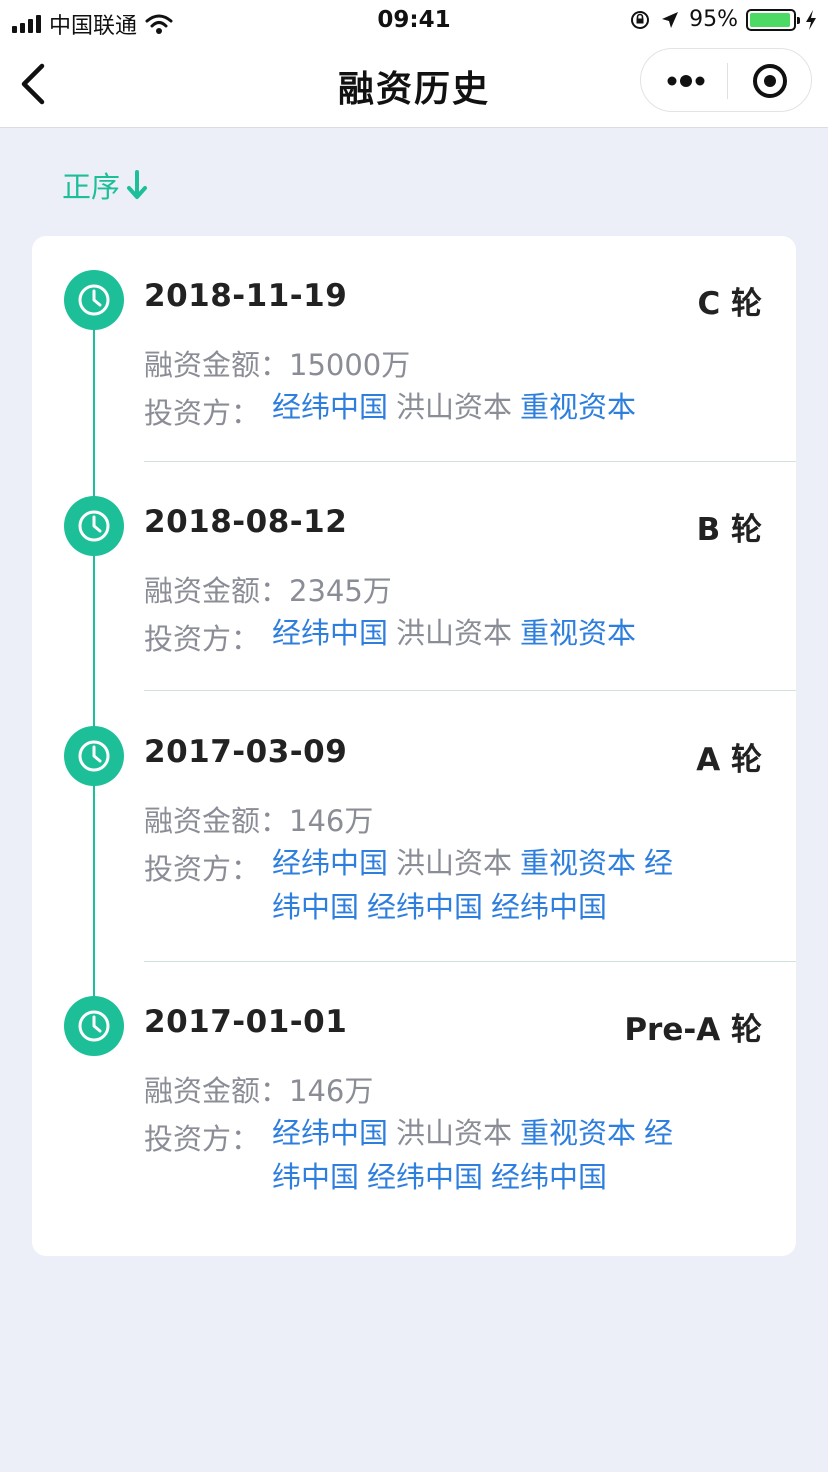 The height and width of the screenshot is (1472, 828). What do you see at coordinates (268, 591) in the screenshot?
I see `round-amount: 融资金额：2345万` at bounding box center [268, 591].